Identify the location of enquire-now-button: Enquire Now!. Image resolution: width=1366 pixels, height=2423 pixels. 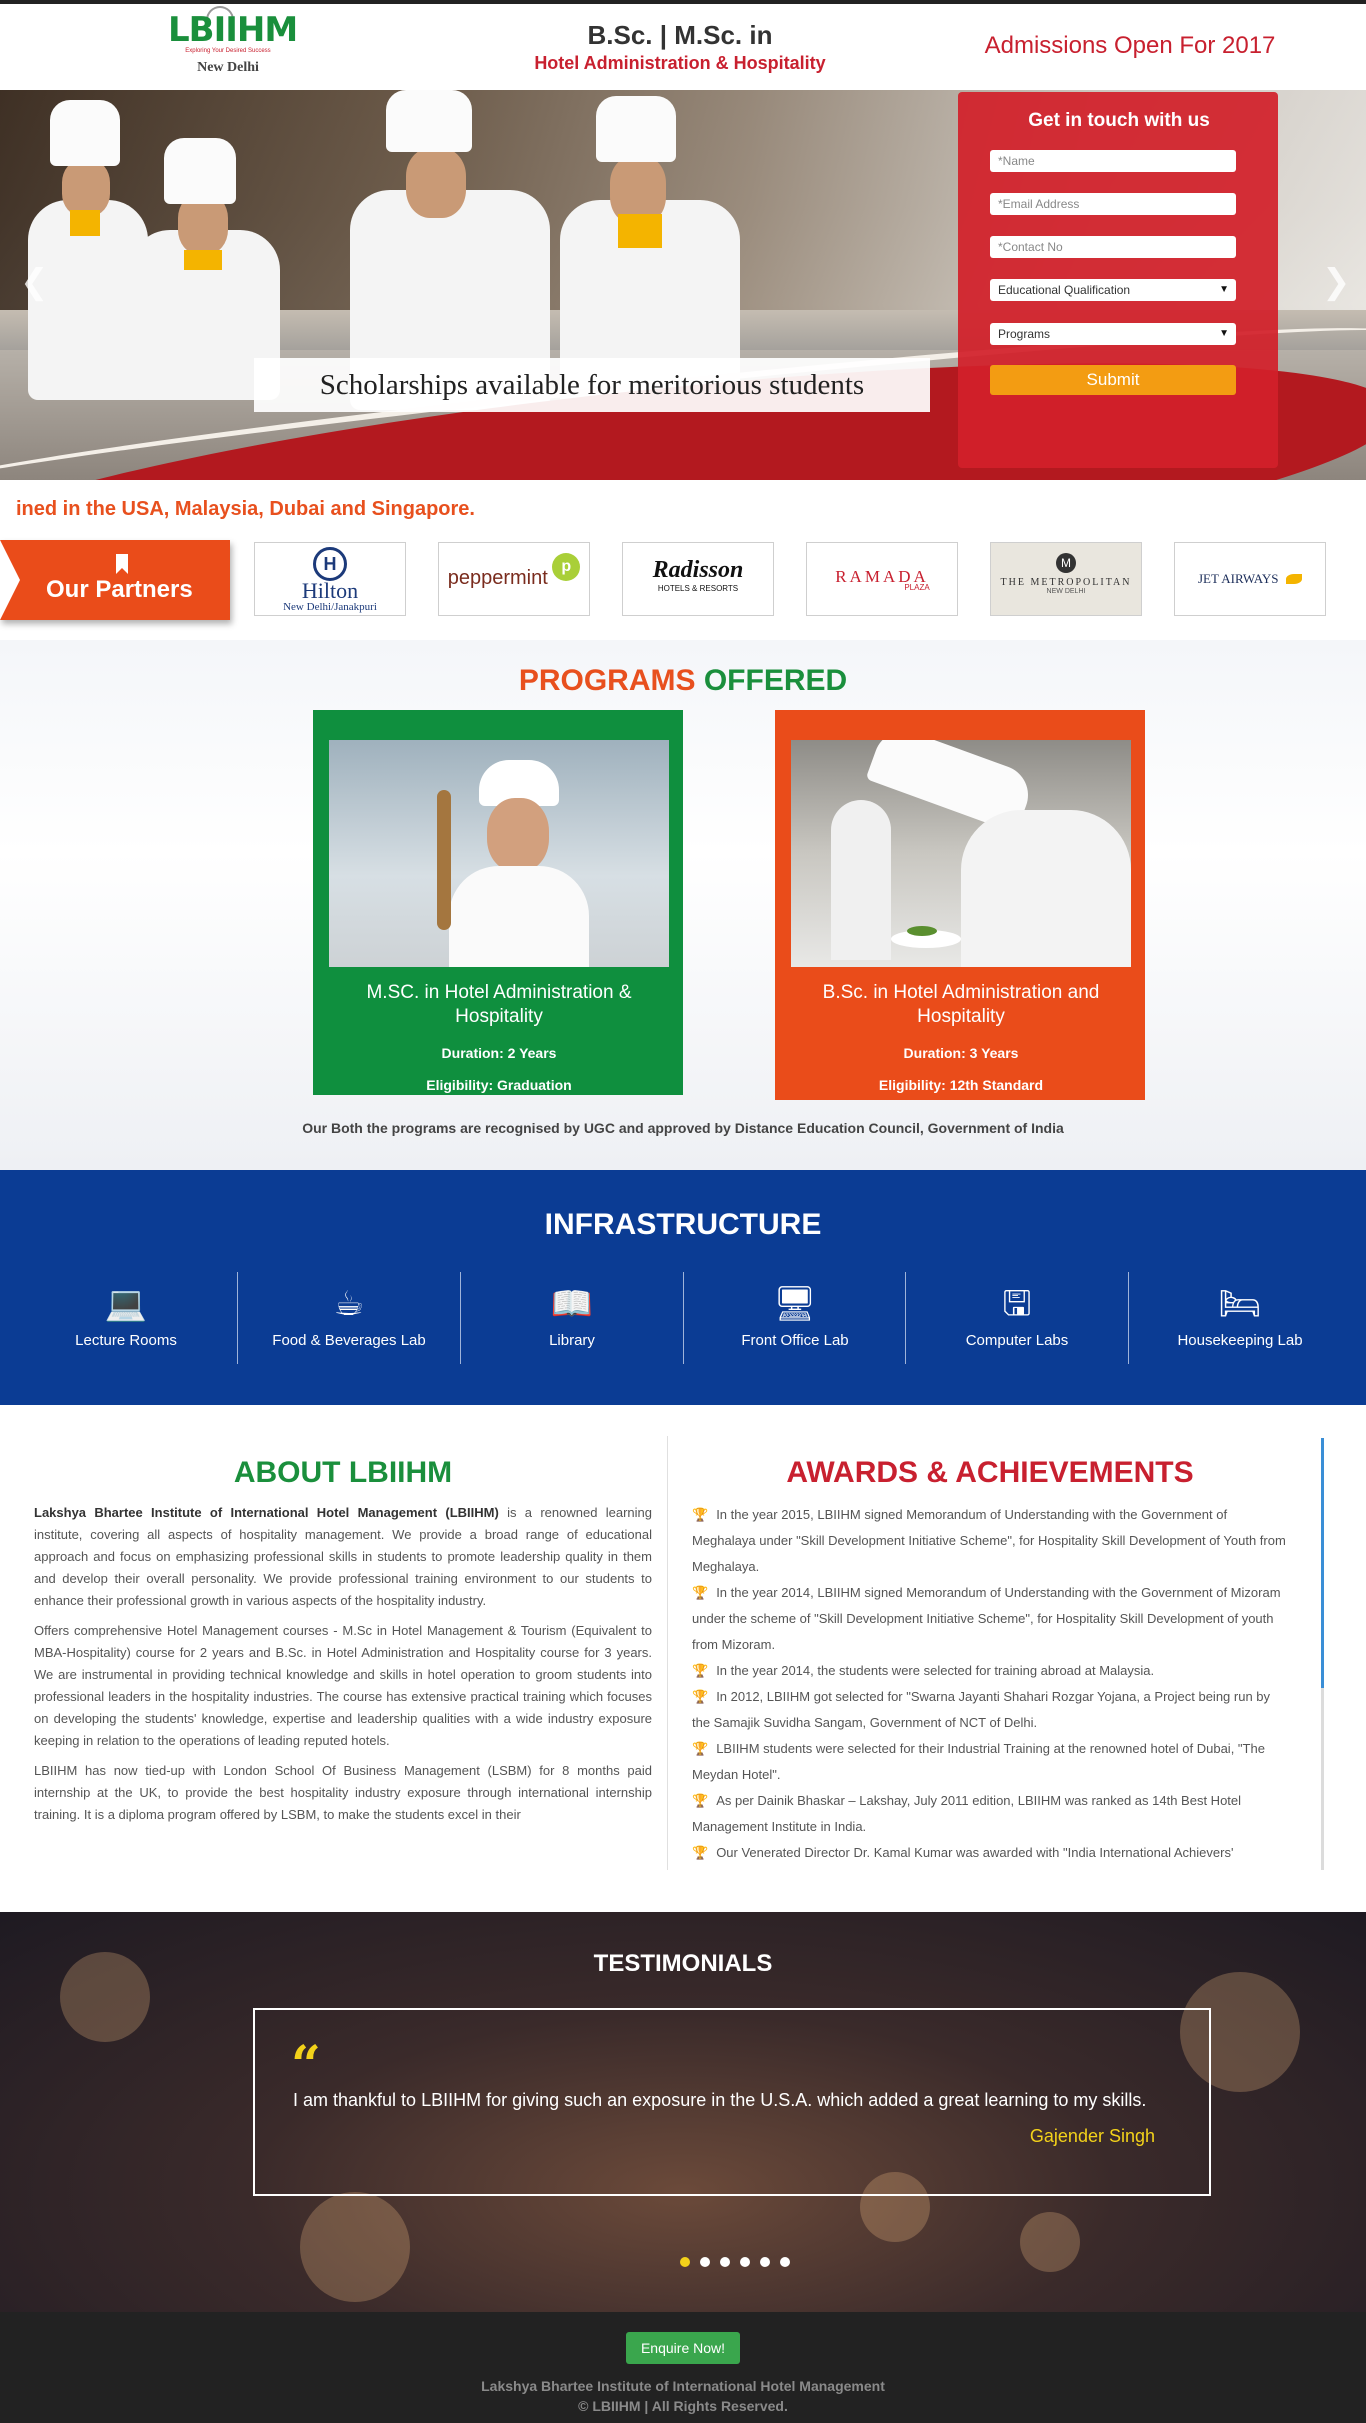
(683, 2348).